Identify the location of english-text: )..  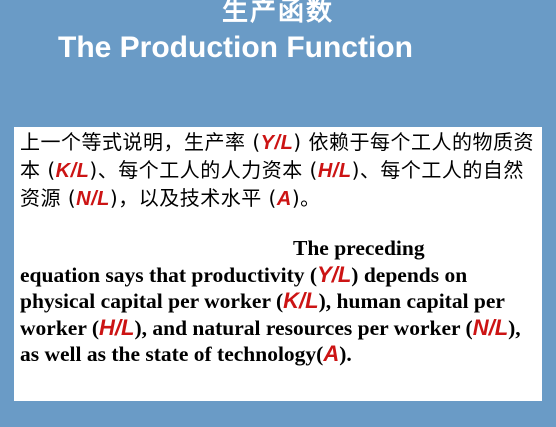
(345, 354).